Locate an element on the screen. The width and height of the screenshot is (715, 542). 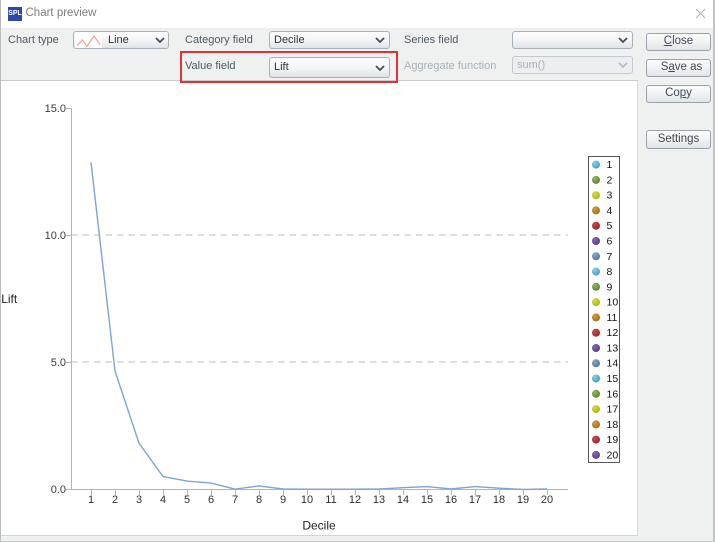
svg-text: Decile is located at coordinates (319, 526).